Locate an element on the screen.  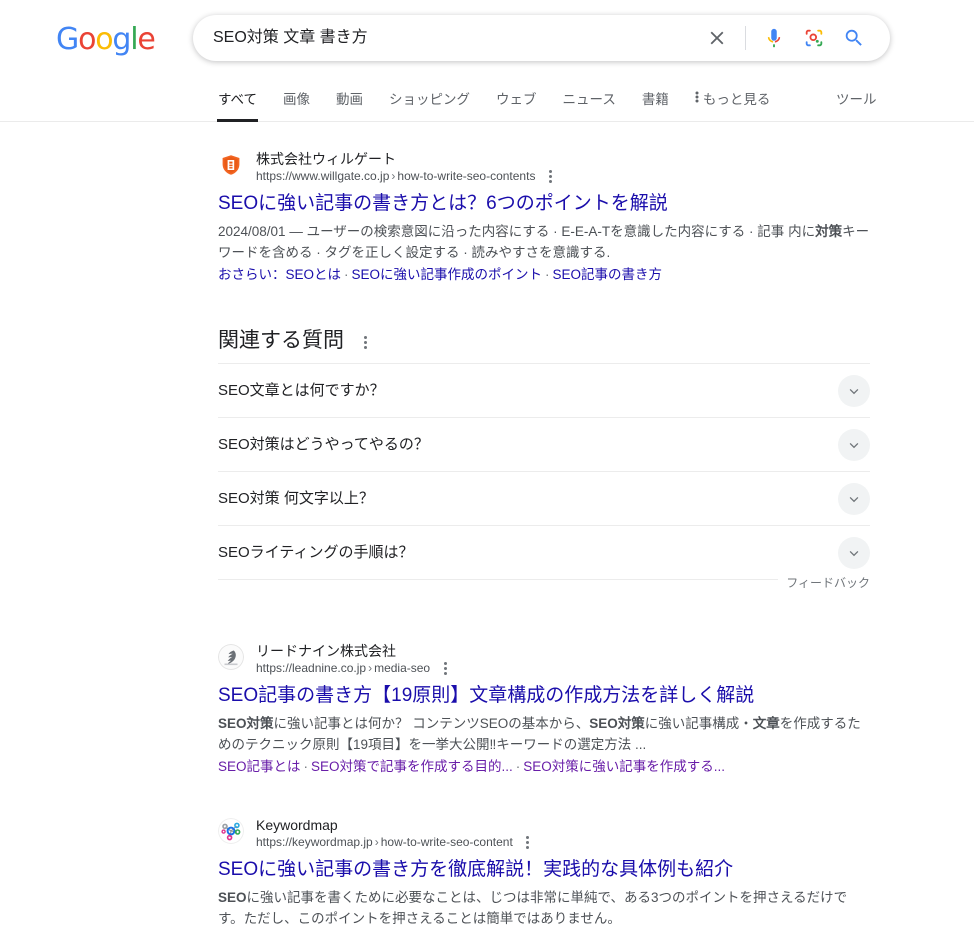
tab-news: ニュース is located at coordinates (589, 100).